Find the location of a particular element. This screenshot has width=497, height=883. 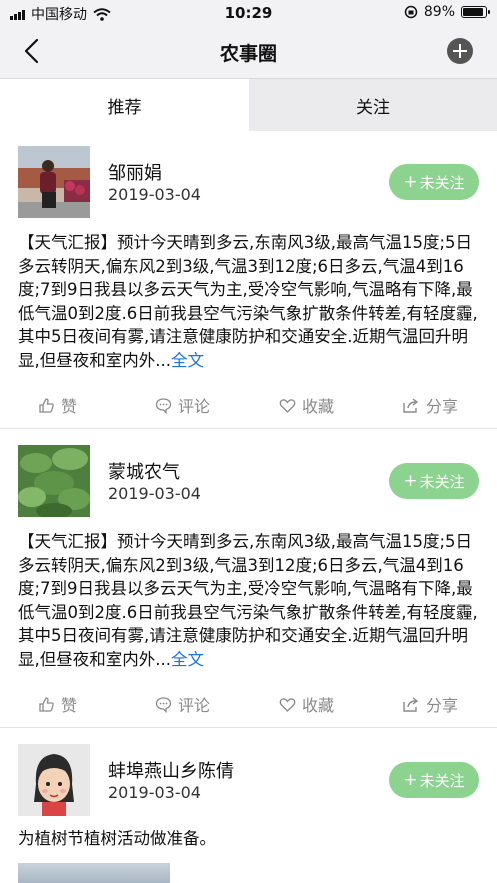

post-content: 为植树节植树活动做准备。 is located at coordinates (249, 839).